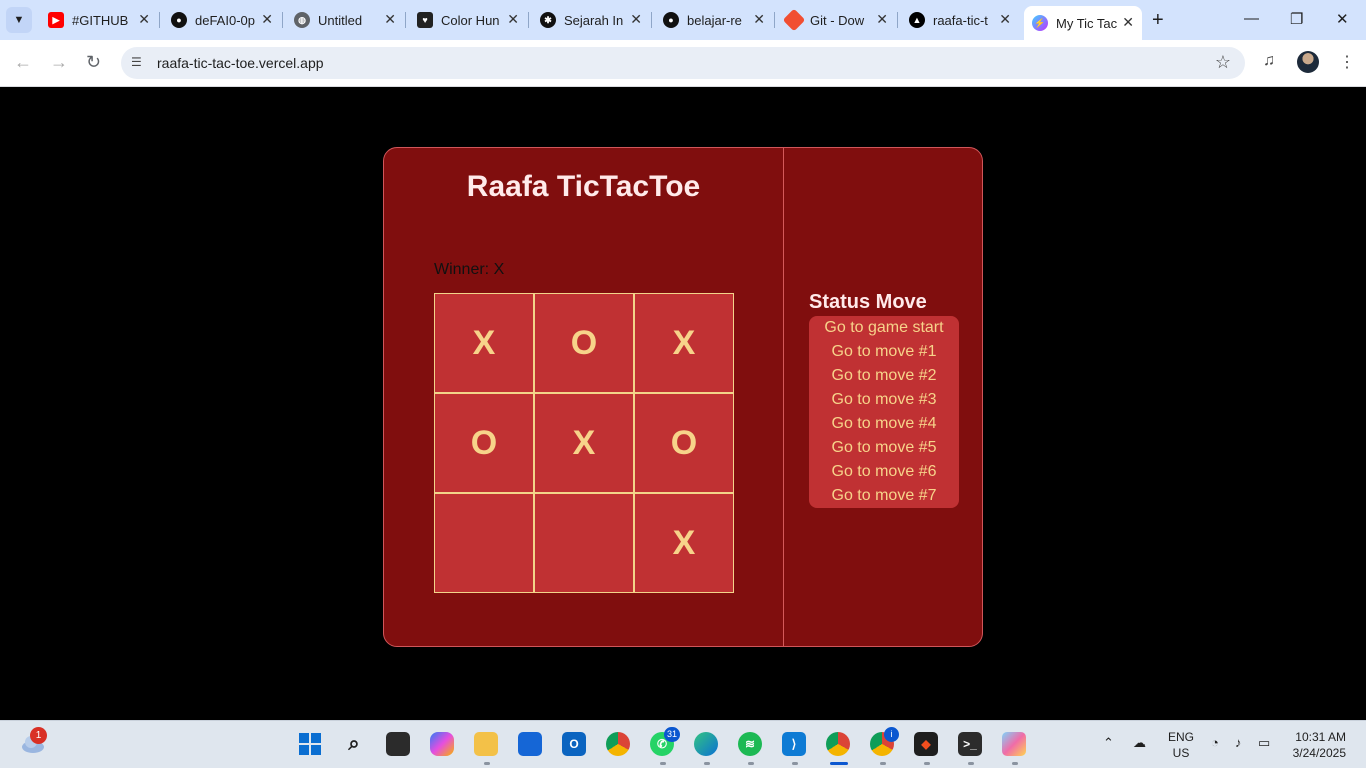 The image size is (1366, 768). What do you see at coordinates (884, 474) in the screenshot?
I see `move-button-6: Go to move #6` at bounding box center [884, 474].